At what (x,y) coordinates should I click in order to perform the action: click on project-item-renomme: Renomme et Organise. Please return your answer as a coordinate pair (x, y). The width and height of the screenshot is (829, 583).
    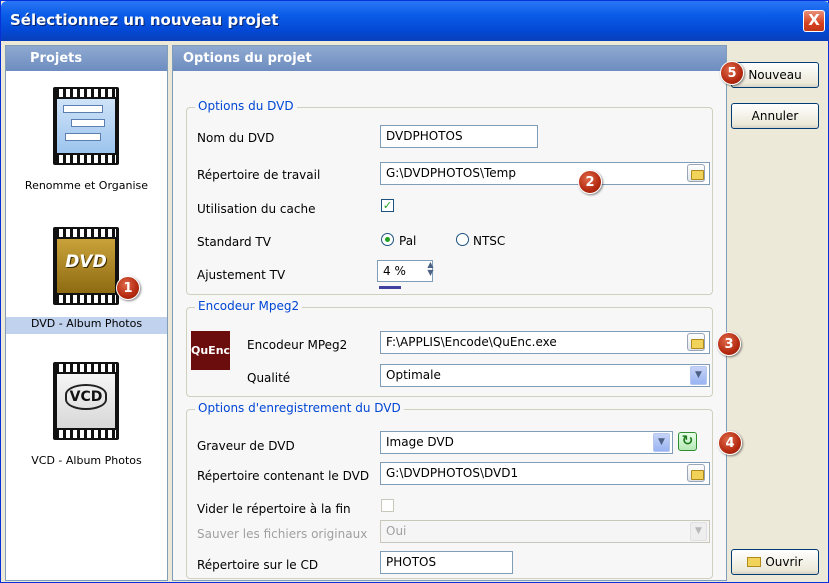
    Looking at the image, I should click on (86, 141).